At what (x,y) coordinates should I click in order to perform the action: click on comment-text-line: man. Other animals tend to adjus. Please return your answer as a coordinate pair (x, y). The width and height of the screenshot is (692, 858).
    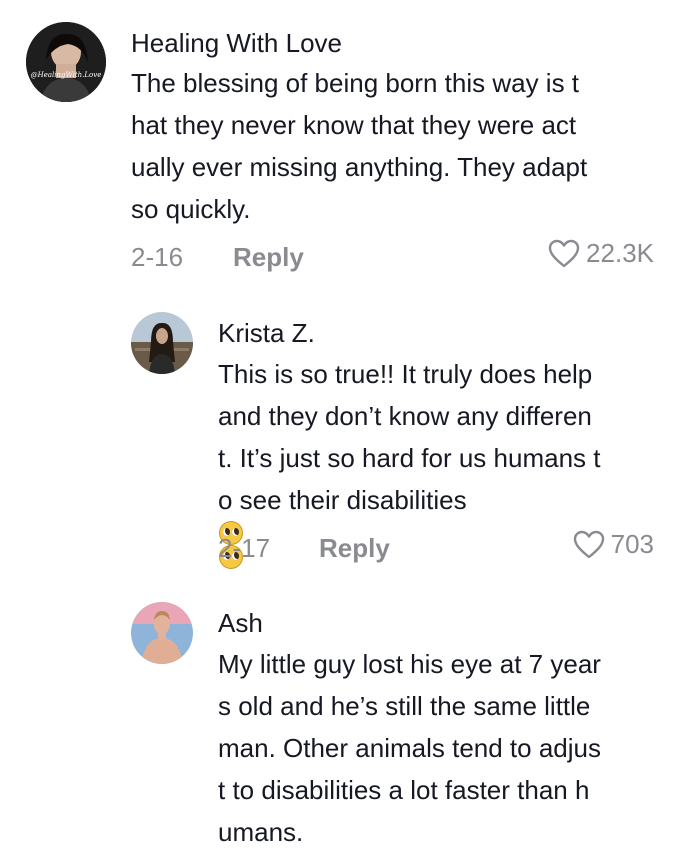
    Looking at the image, I should click on (409, 748).